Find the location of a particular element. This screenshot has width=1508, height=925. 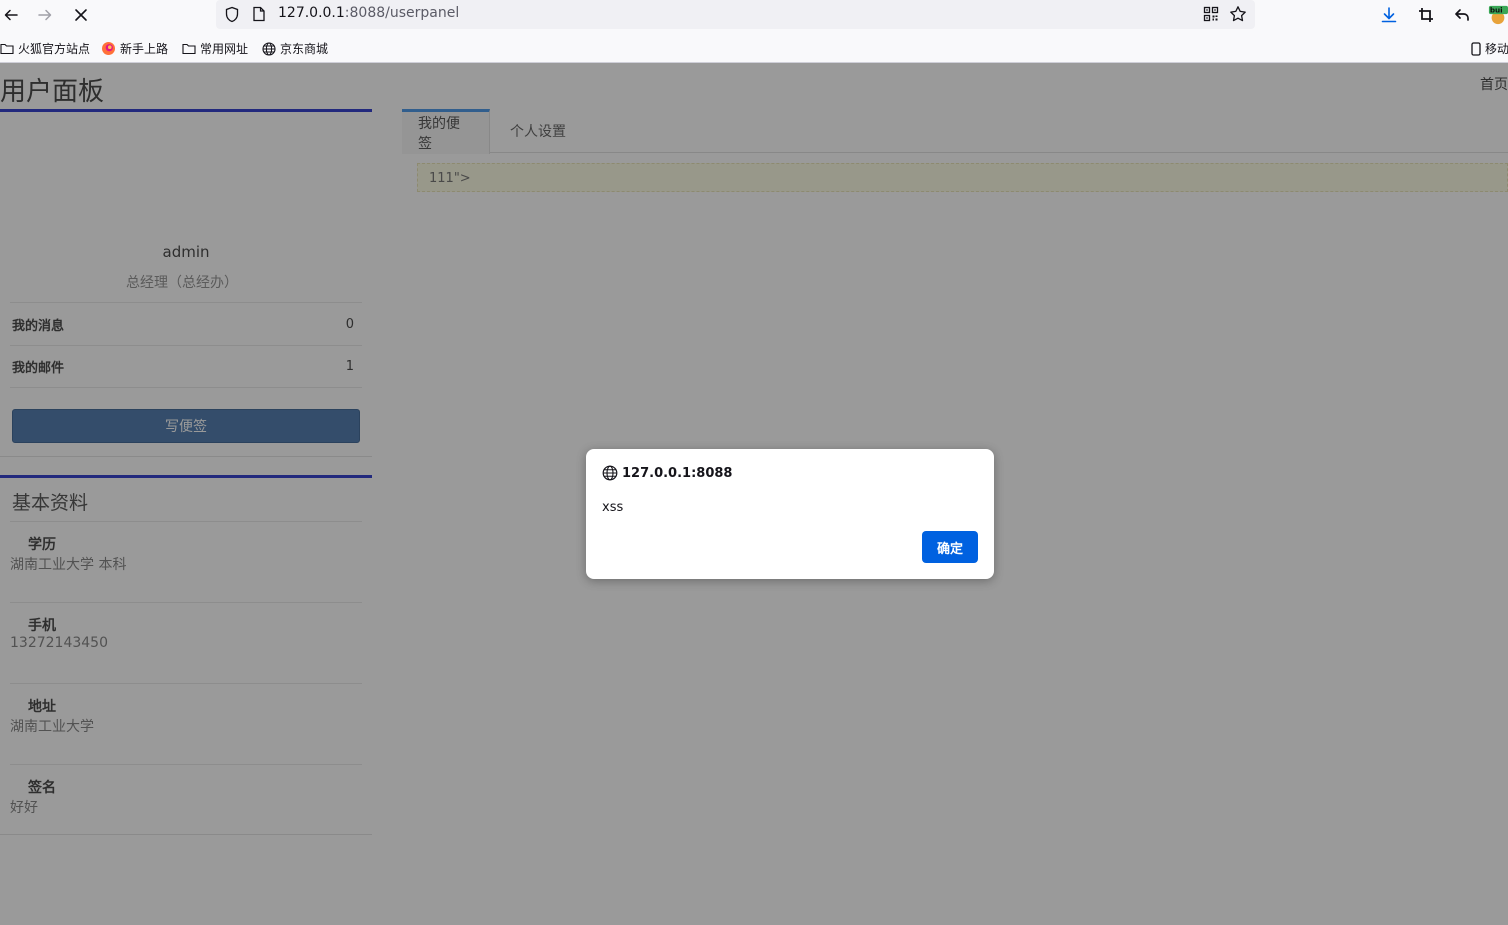

mobile-device-icon is located at coordinates (1476, 48).